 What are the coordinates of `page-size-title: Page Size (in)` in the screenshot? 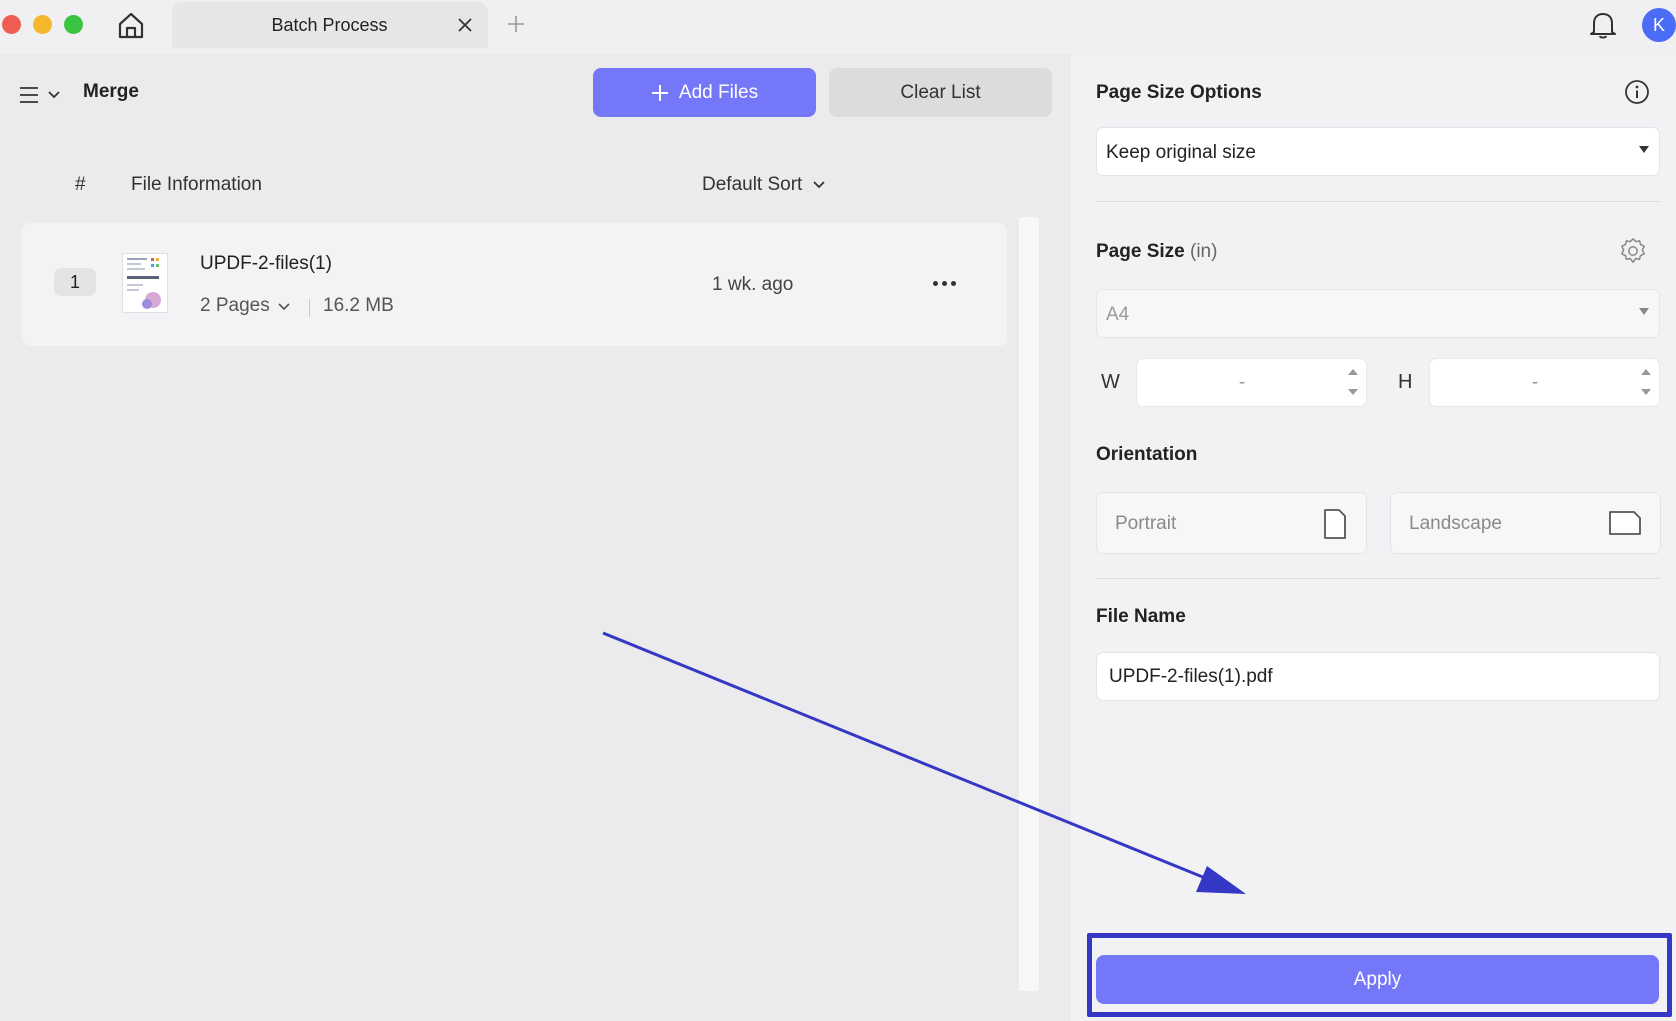 It's located at (1157, 251).